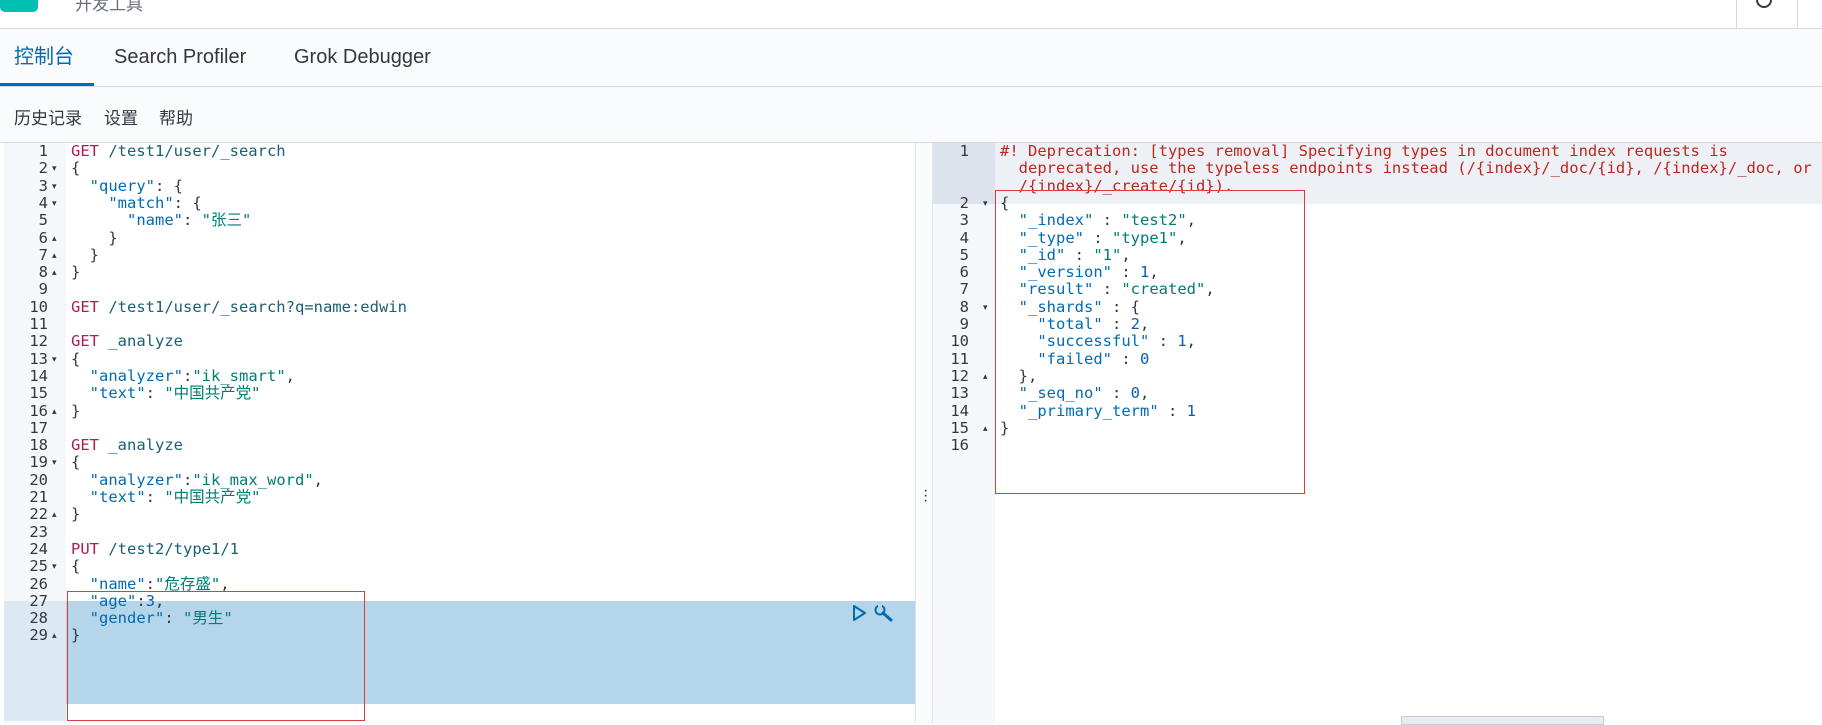  What do you see at coordinates (911, 58) in the screenshot?
I see `devtools-tabs: 控制台 Search Profiler Grok Debugger` at bounding box center [911, 58].